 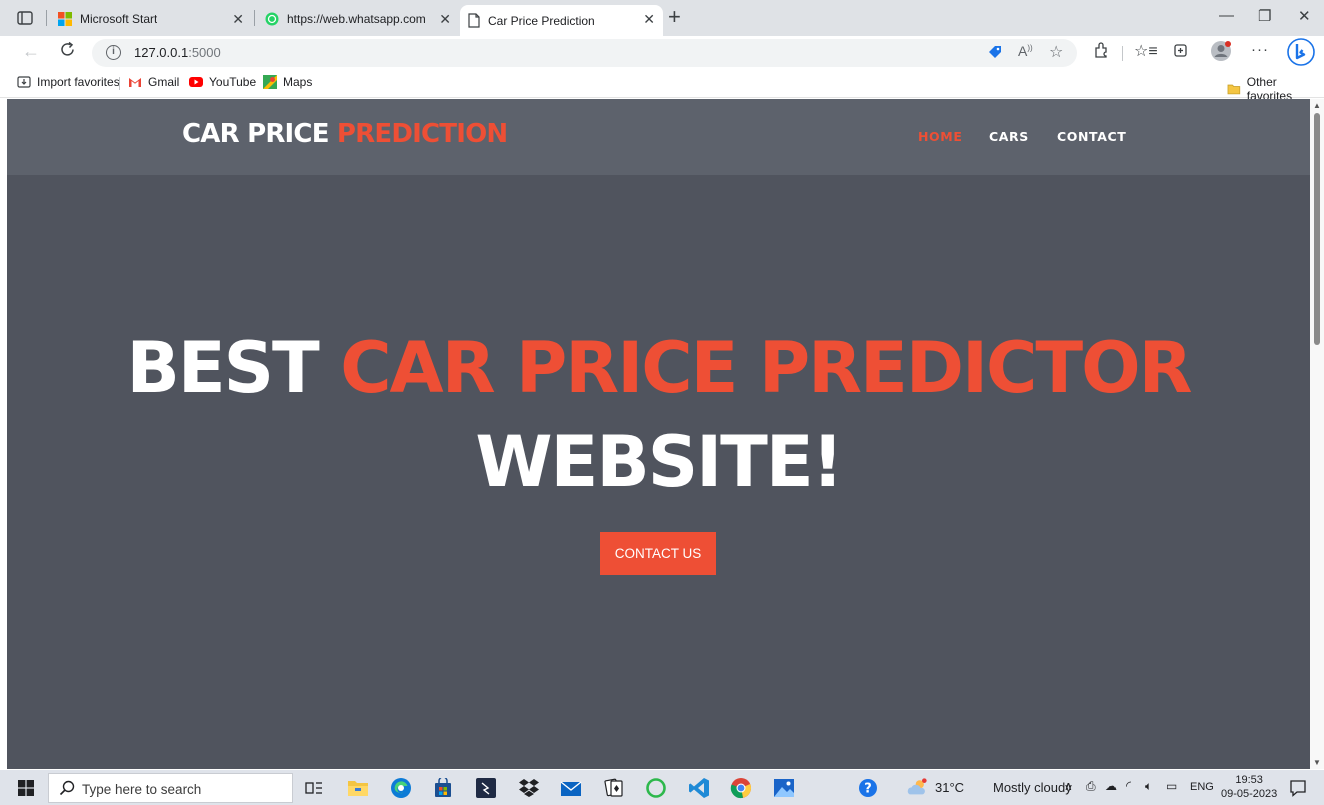 I want to click on bing-chat-icon, so click(x=1301, y=54).